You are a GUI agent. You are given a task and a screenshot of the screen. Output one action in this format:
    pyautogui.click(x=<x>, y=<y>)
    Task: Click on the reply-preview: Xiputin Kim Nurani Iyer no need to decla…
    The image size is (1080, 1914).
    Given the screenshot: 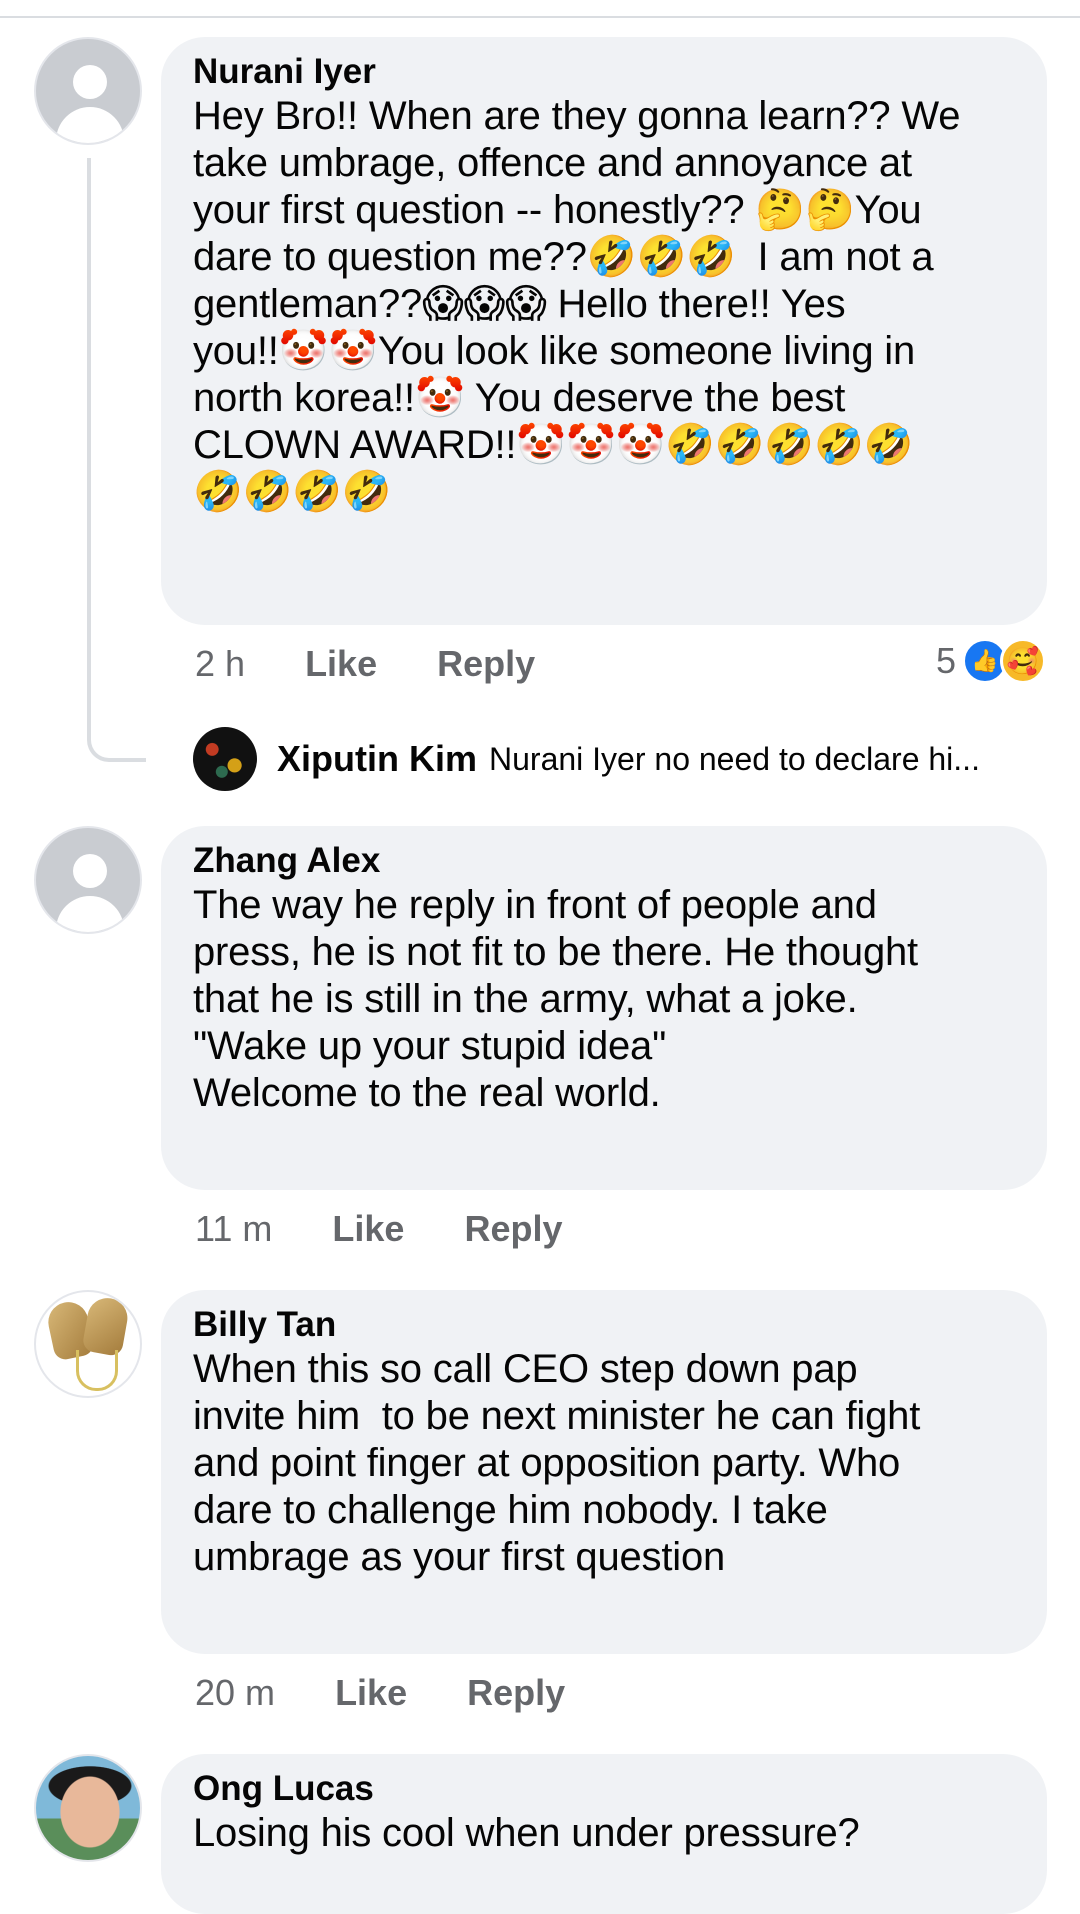 What is the action you would take?
    pyautogui.click(x=623, y=759)
    